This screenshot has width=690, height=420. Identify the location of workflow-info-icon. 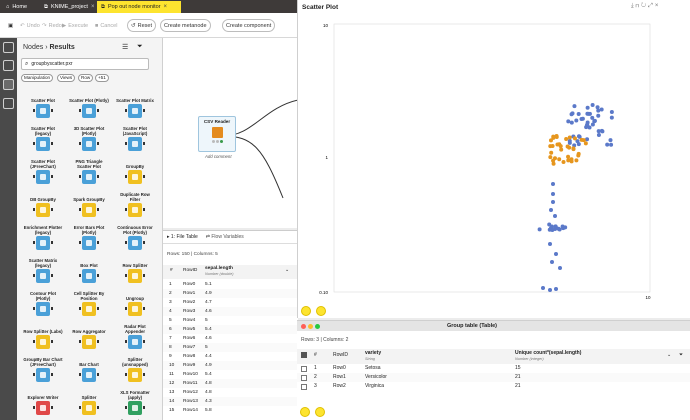
(8, 47).